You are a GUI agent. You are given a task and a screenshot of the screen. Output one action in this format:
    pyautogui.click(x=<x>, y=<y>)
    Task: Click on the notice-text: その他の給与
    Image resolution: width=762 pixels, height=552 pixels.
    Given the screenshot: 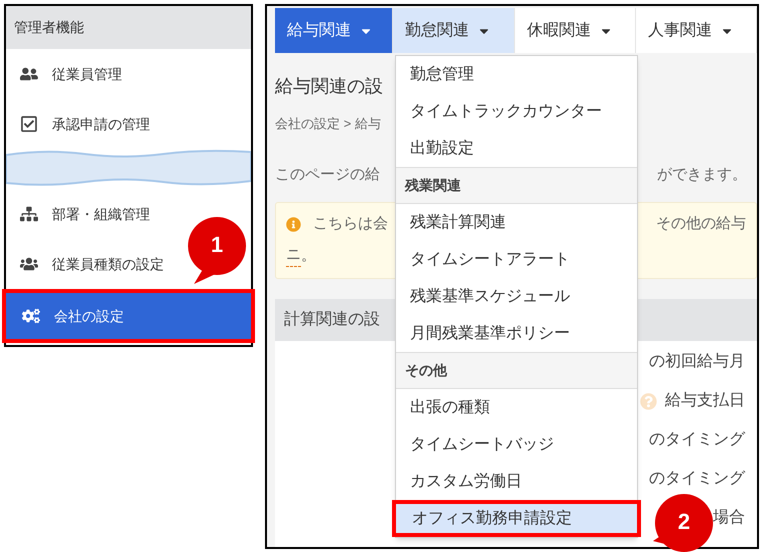 What is the action you would take?
    pyautogui.click(x=701, y=224)
    